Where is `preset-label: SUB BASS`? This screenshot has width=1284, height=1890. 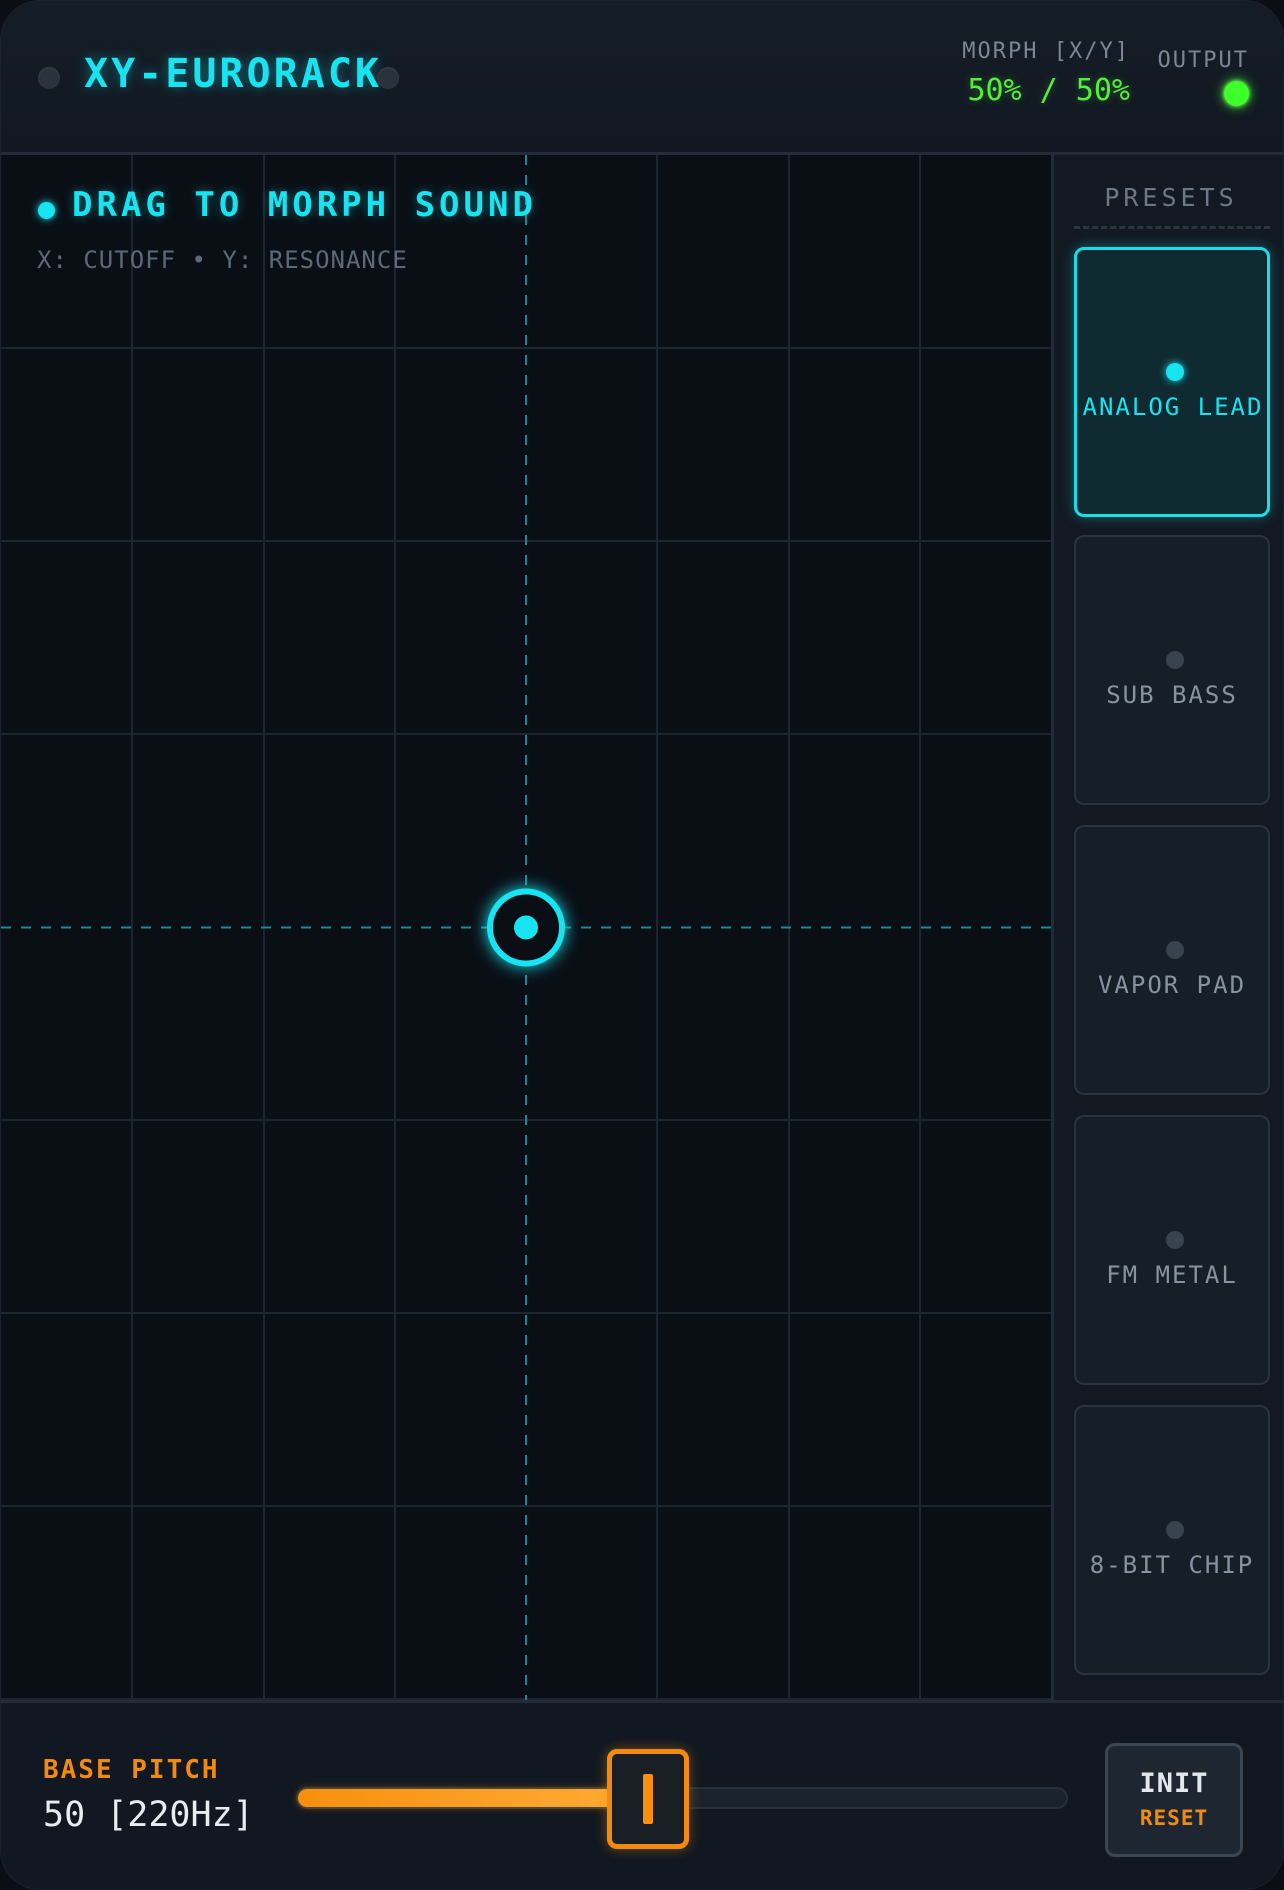
preset-label: SUB BASS is located at coordinates (1172, 695).